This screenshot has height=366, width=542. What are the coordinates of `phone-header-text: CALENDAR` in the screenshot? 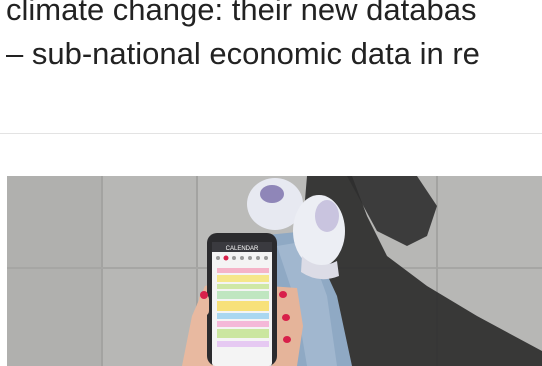 It's located at (242, 249).